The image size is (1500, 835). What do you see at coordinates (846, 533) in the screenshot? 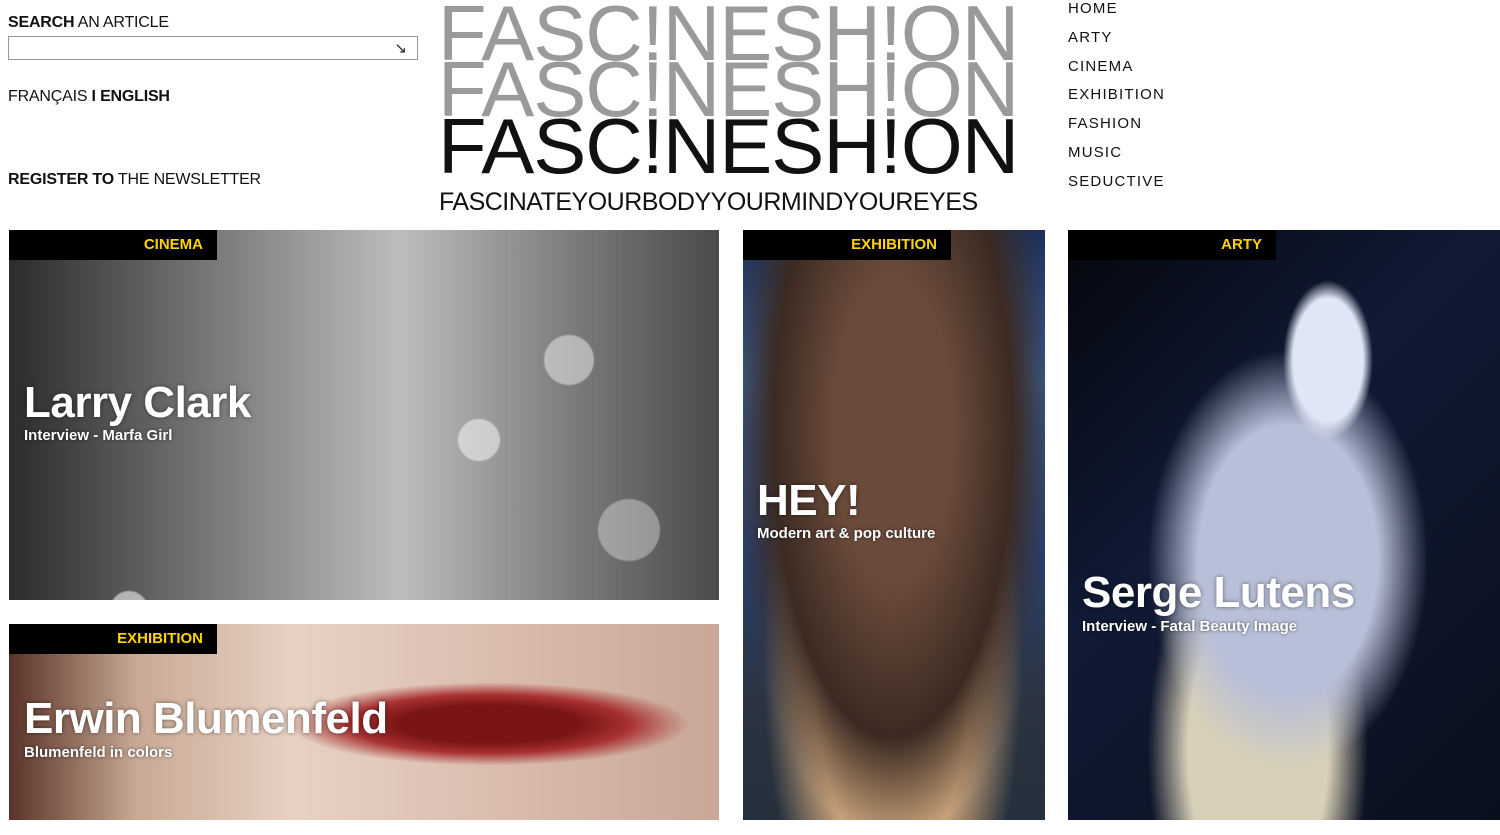
I see `tile-subtitle: Modern art & pop culture` at bounding box center [846, 533].